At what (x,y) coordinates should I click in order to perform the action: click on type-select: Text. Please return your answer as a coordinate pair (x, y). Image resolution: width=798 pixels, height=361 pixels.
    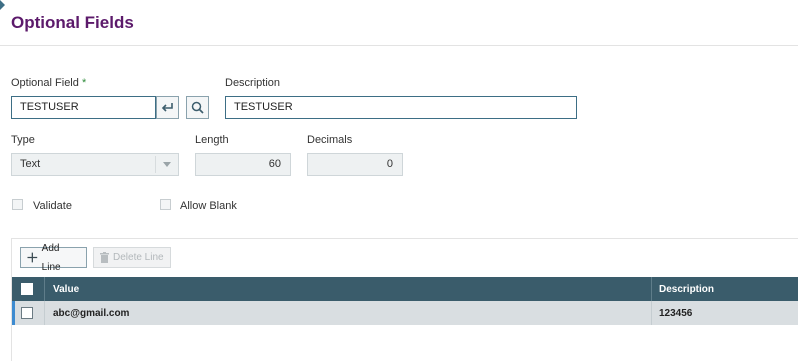
    Looking at the image, I should click on (95, 164).